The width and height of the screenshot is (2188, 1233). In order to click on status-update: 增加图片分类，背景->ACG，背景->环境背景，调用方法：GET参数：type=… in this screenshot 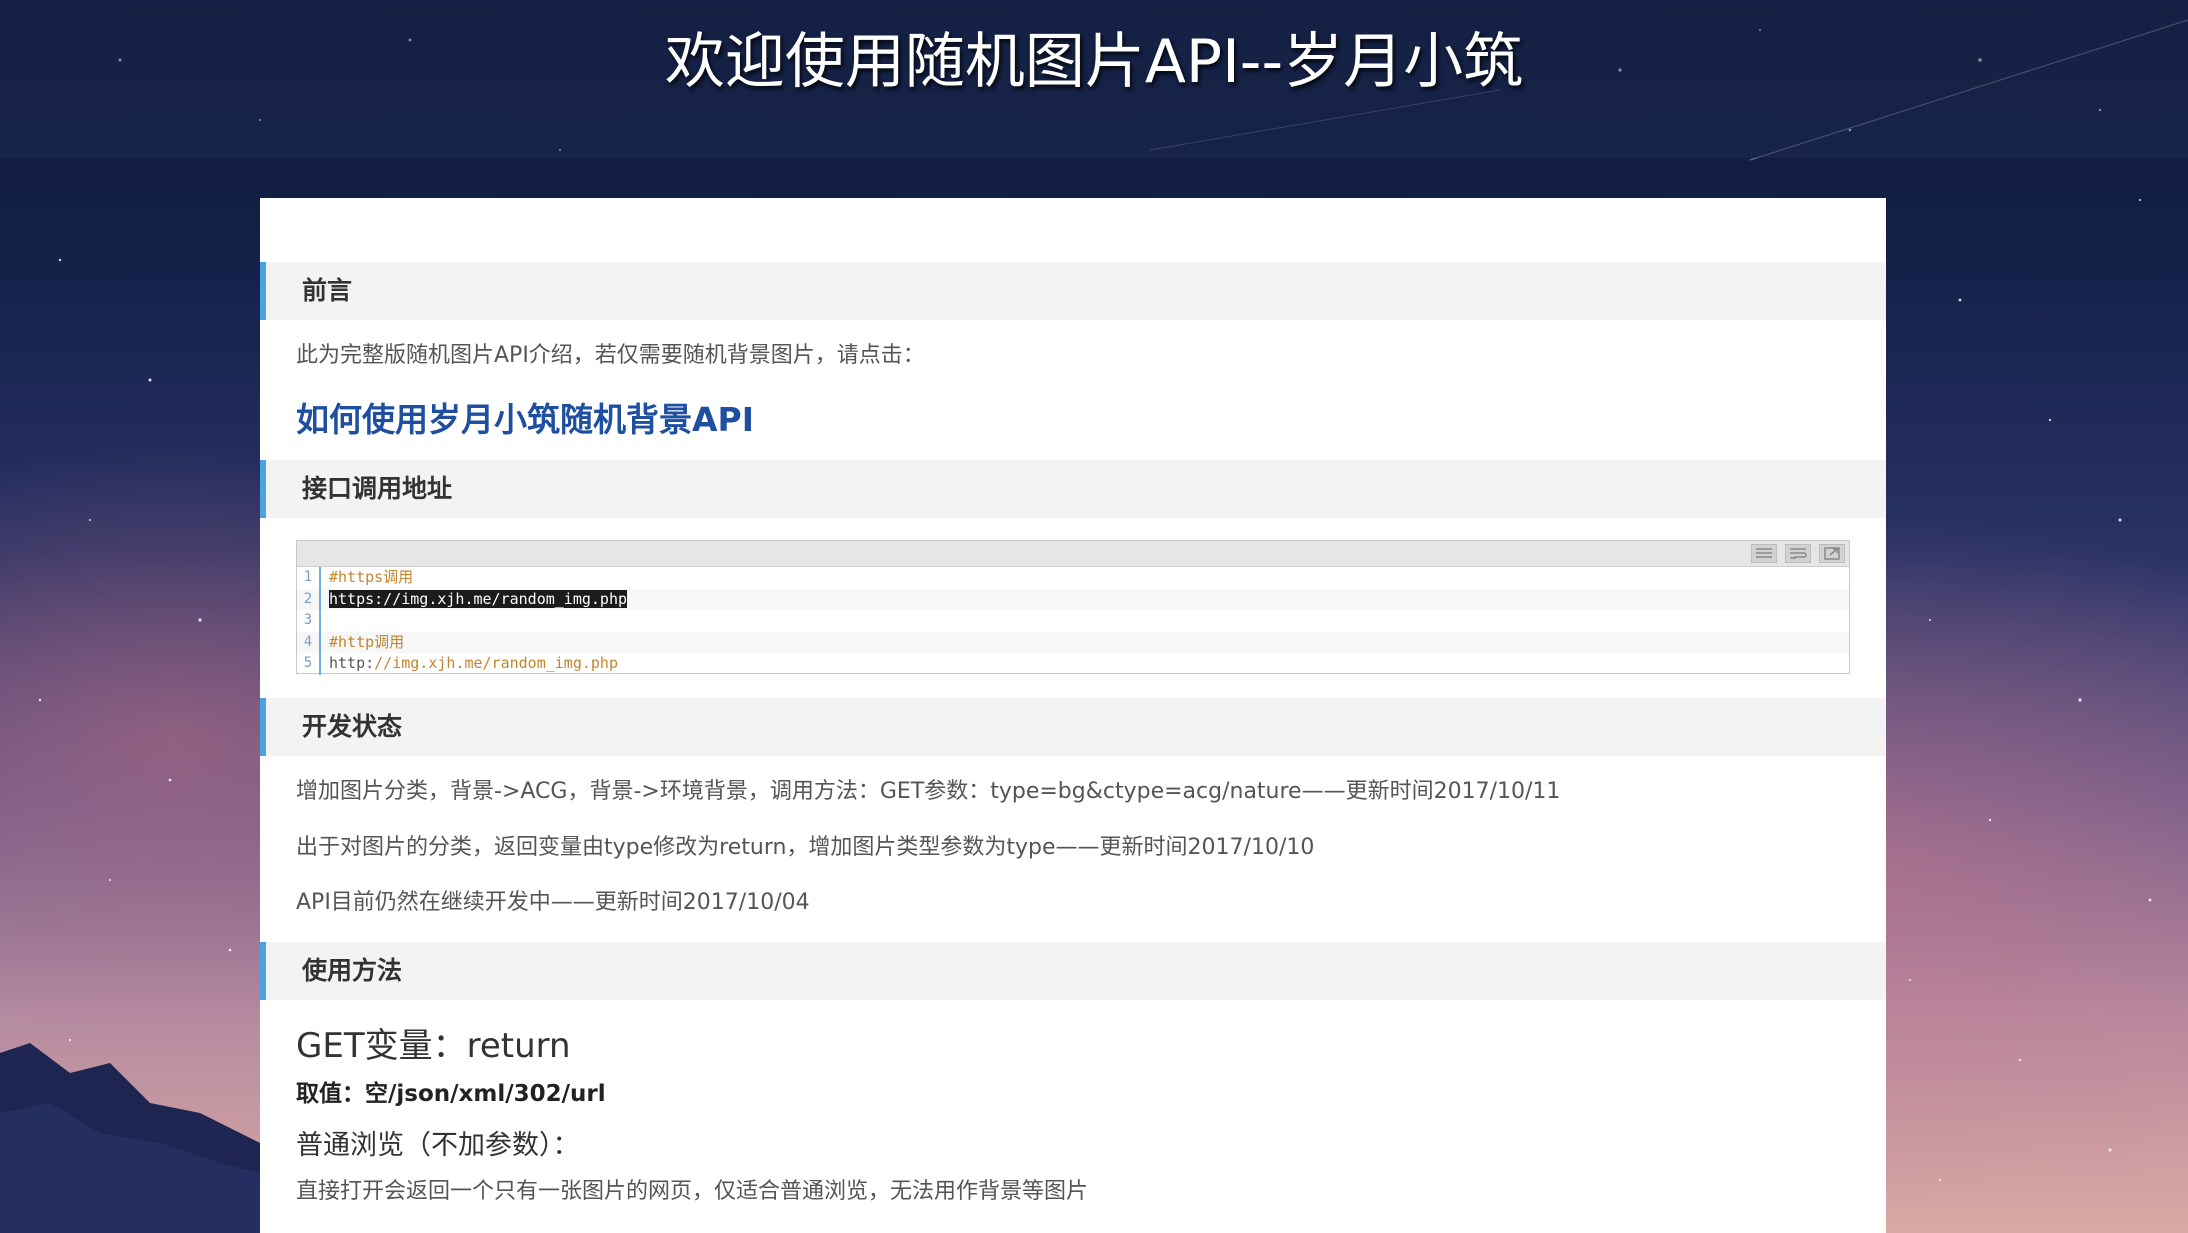, I will do `click(928, 791)`.